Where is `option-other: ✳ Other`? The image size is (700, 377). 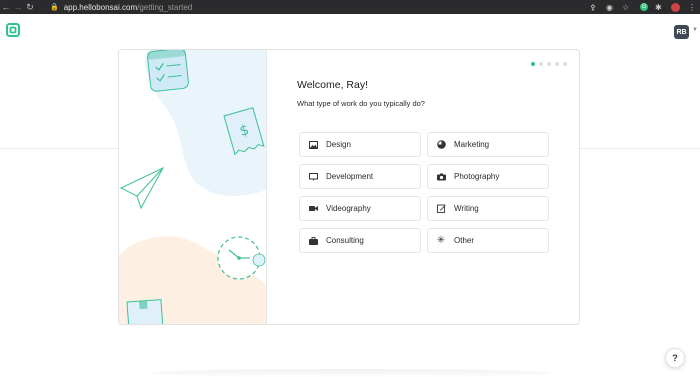
option-other: ✳ Other is located at coordinates (488, 240).